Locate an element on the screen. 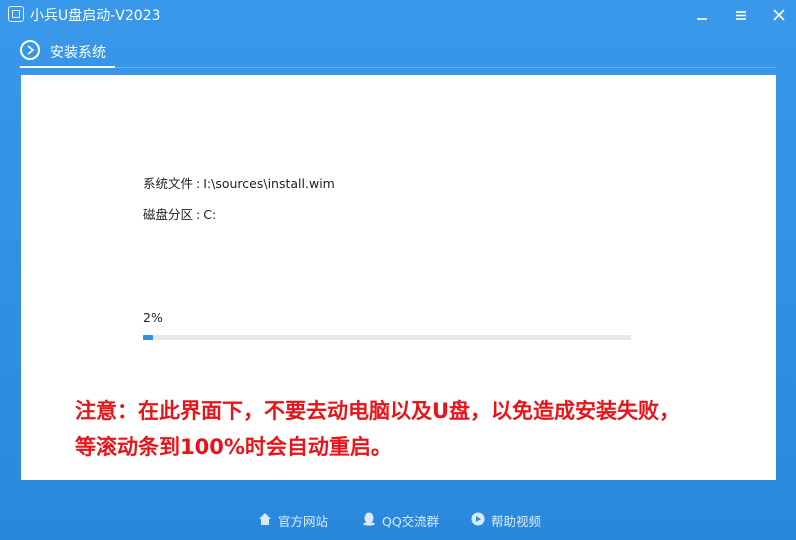 The image size is (796, 540). partition-value: C: is located at coordinates (210, 214).